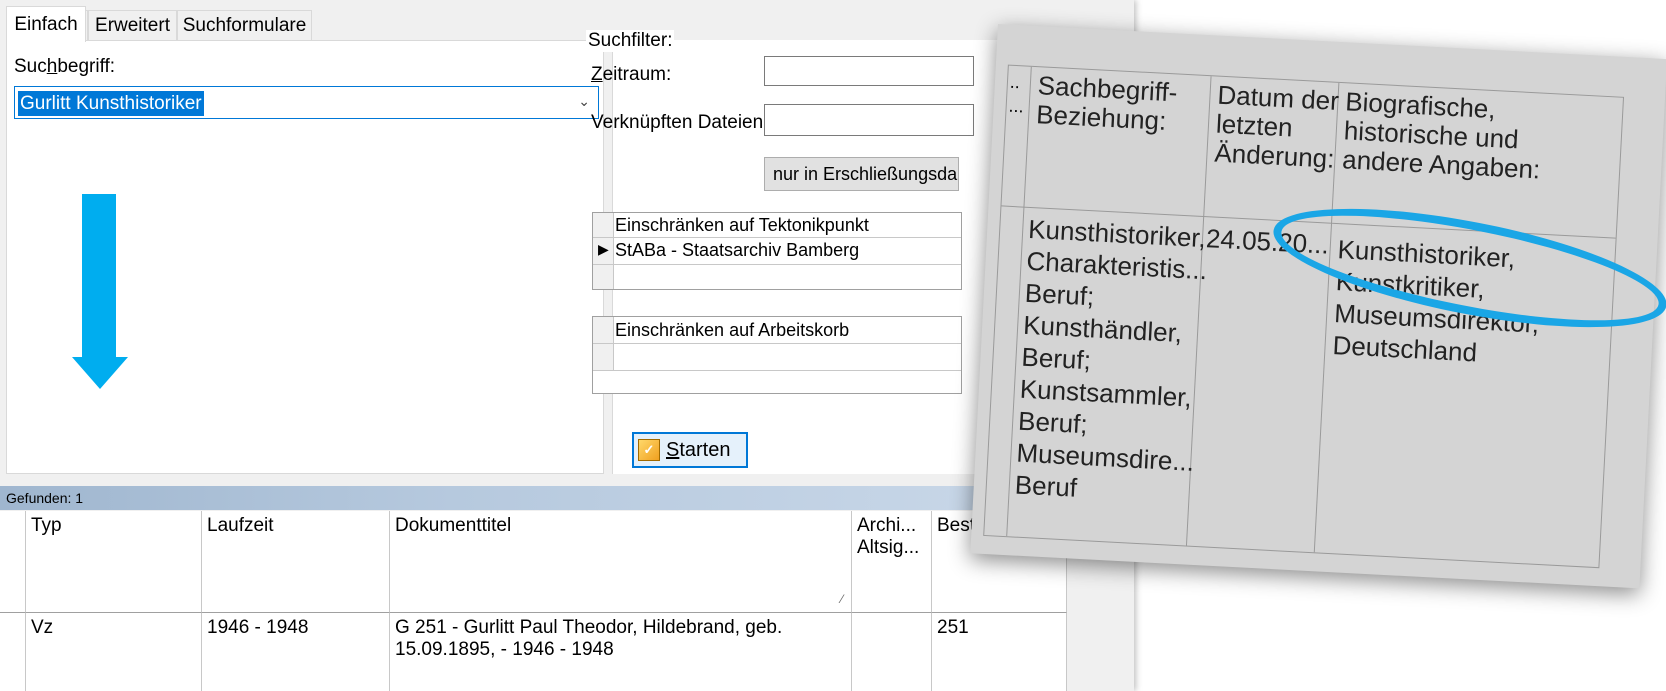 This screenshot has height=691, width=1666. I want to click on column-header-laufzeit: Laufzeit, so click(296, 562).